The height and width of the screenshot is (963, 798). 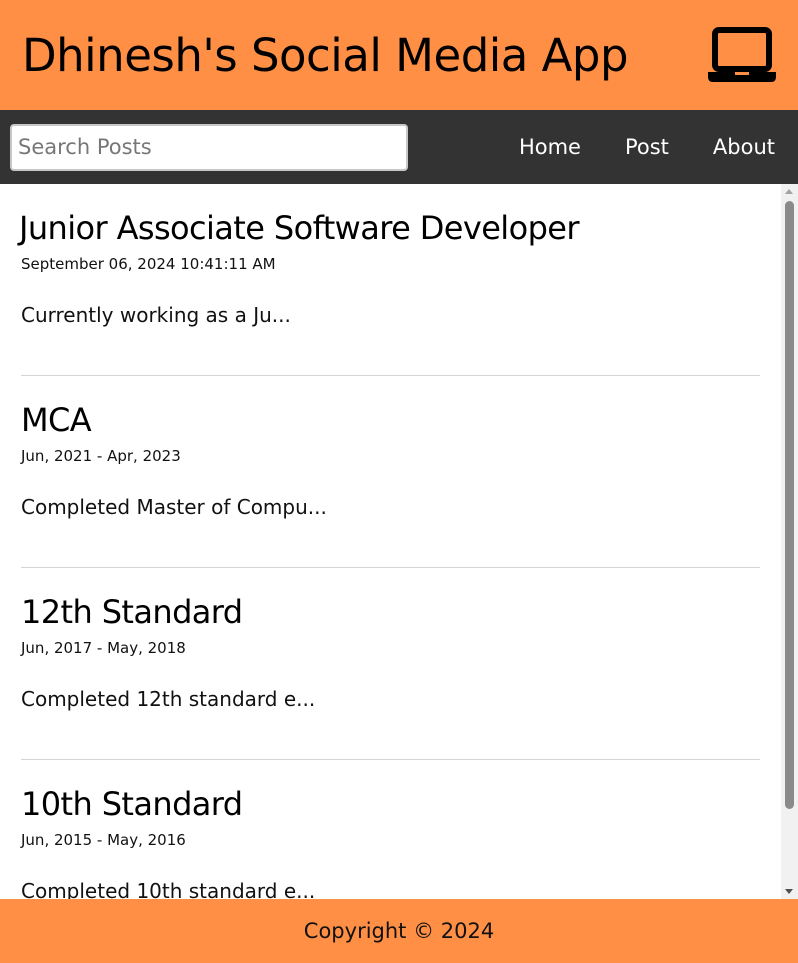 I want to click on navbar: Home Post About, so click(x=399, y=147).